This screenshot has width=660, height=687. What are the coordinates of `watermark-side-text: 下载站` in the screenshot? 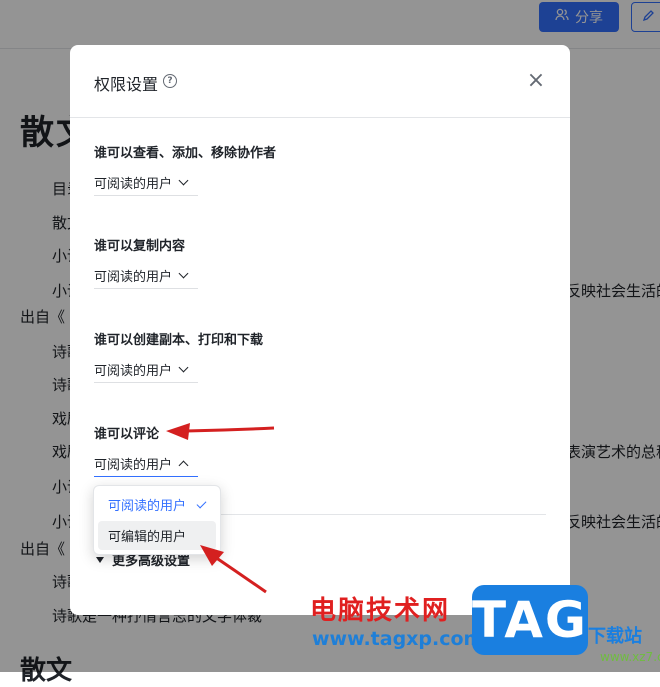 It's located at (615, 636).